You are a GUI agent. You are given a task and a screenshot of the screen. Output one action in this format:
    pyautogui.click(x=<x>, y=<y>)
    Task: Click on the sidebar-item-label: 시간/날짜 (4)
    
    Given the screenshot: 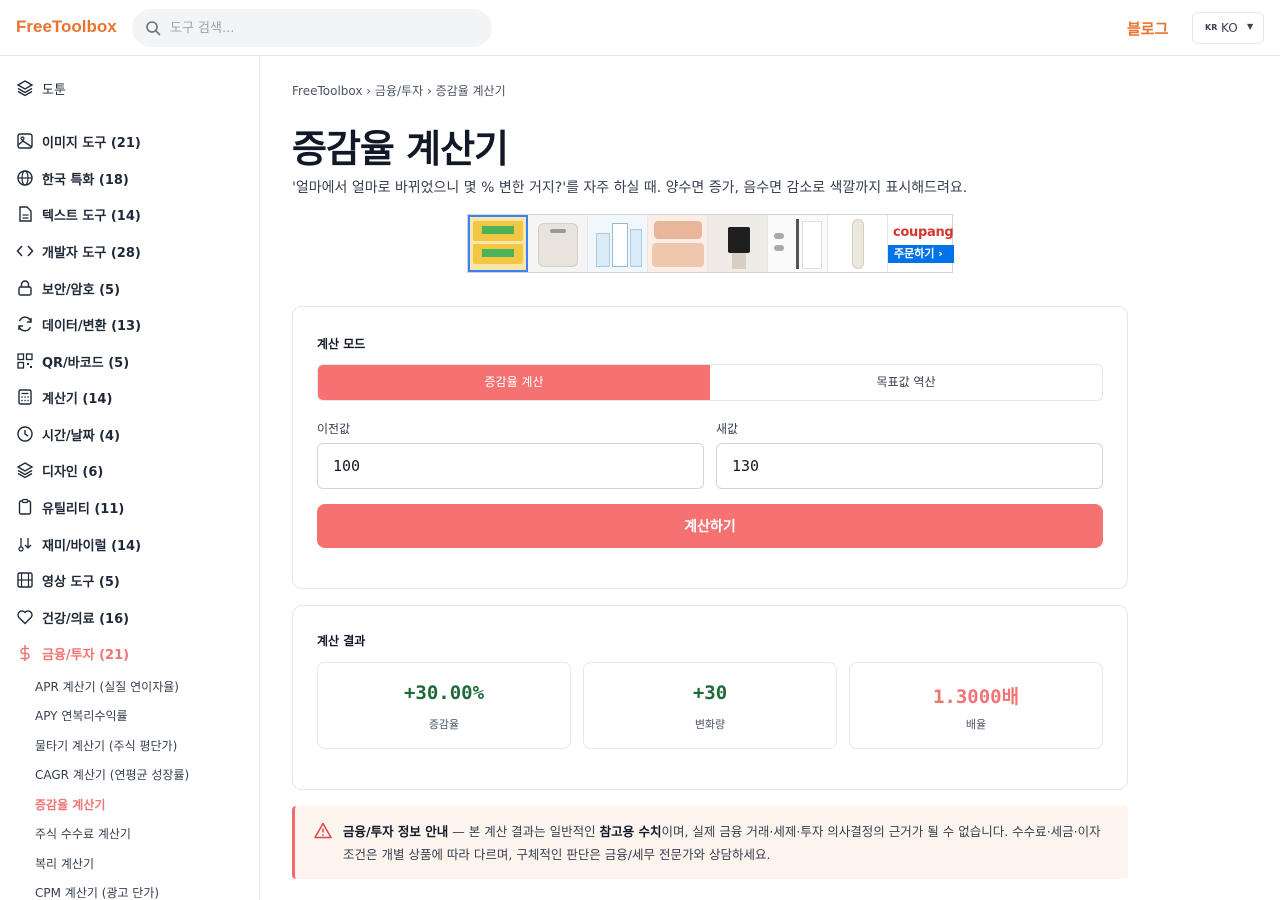 What is the action you would take?
    pyautogui.click(x=81, y=436)
    